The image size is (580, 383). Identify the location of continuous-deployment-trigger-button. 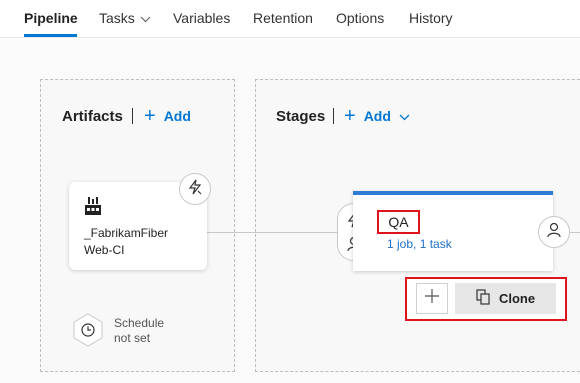
(195, 189).